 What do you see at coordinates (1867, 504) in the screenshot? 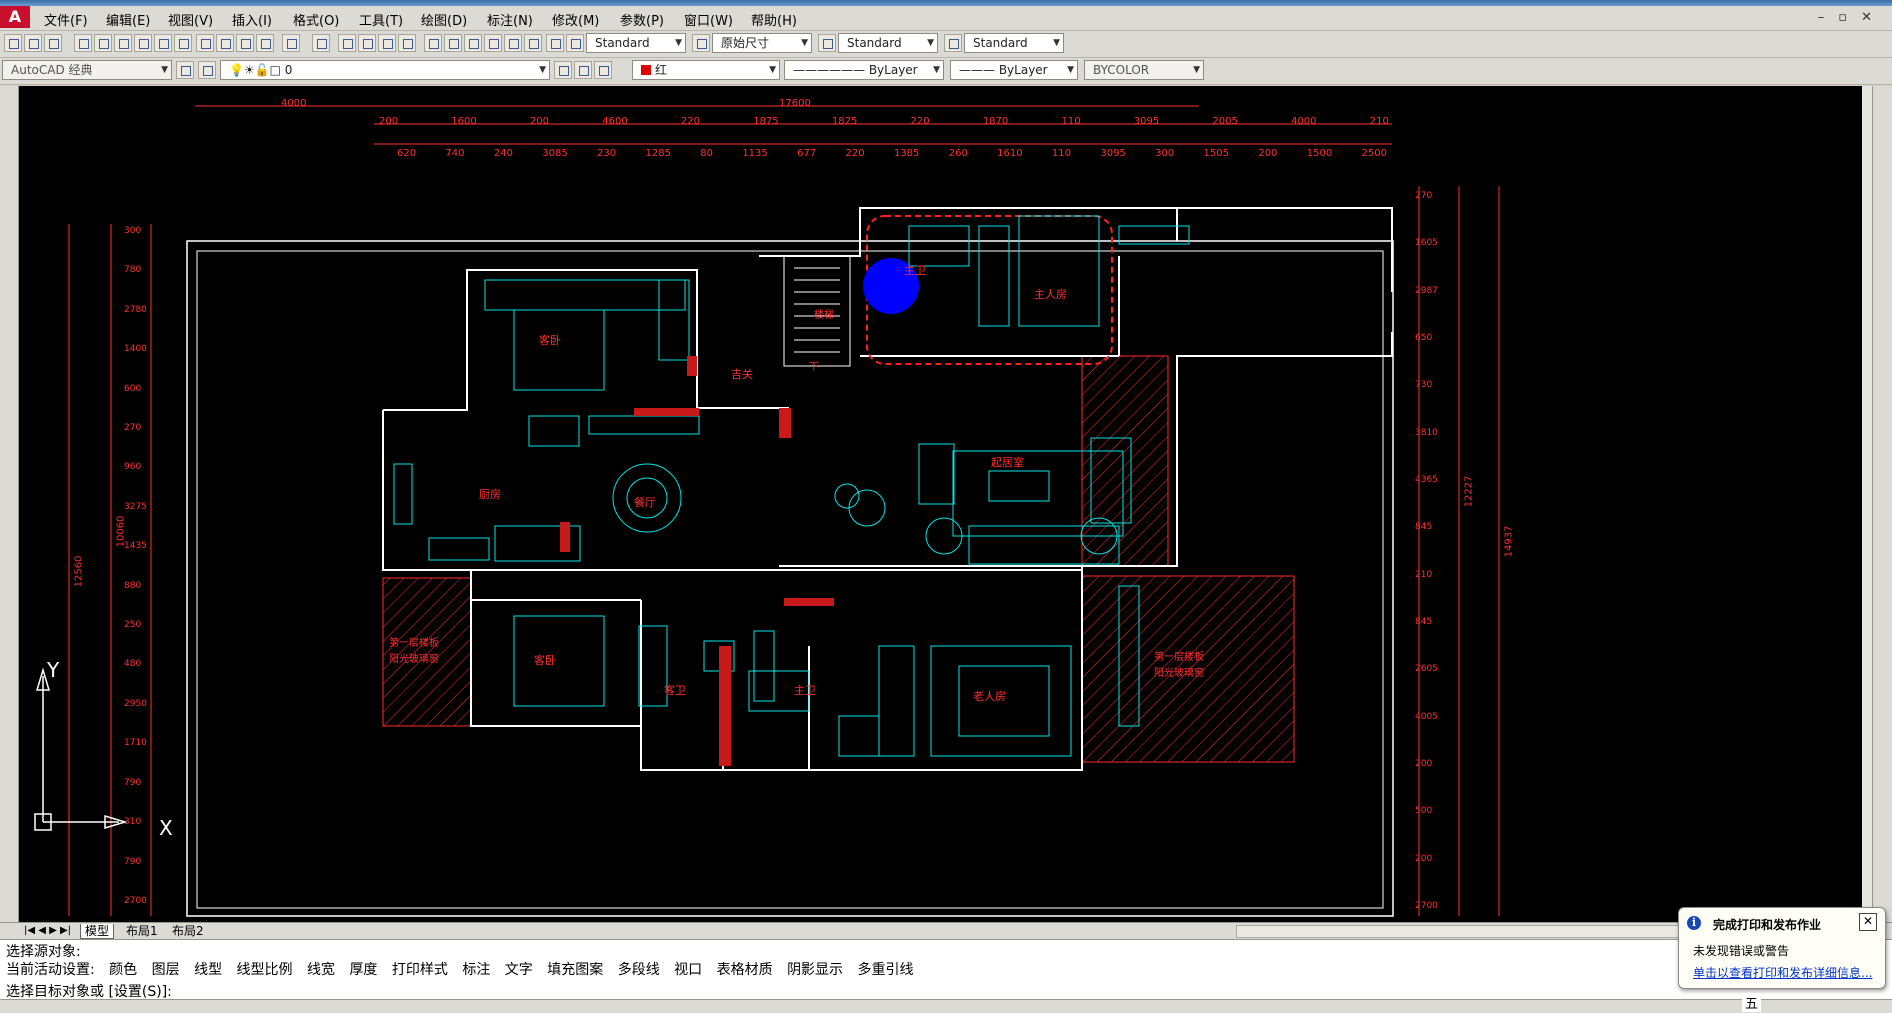
I see `vertical-scrollbar` at bounding box center [1867, 504].